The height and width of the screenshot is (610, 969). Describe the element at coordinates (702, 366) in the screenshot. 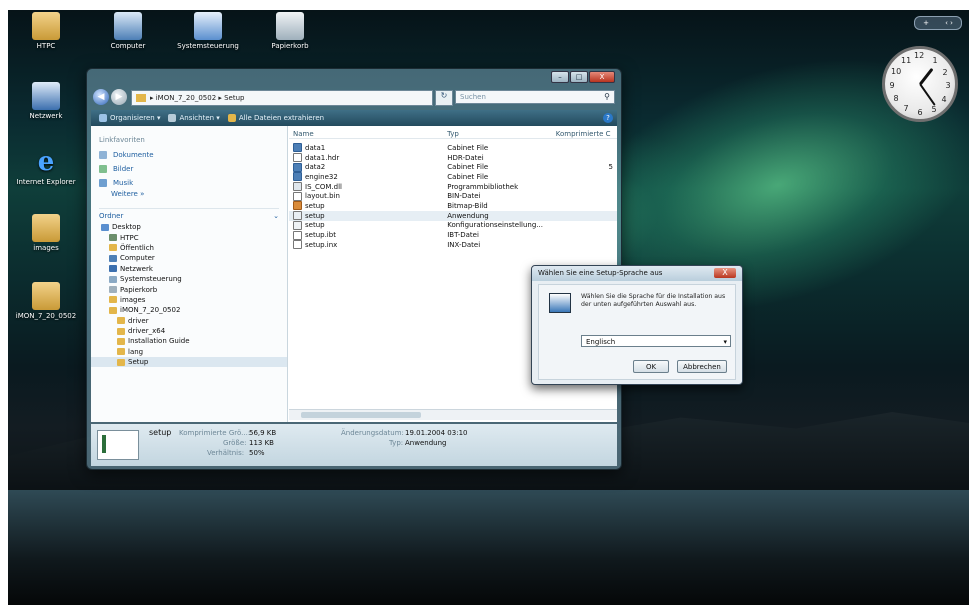

I see `cancel-button: Abbrechen` at that location.